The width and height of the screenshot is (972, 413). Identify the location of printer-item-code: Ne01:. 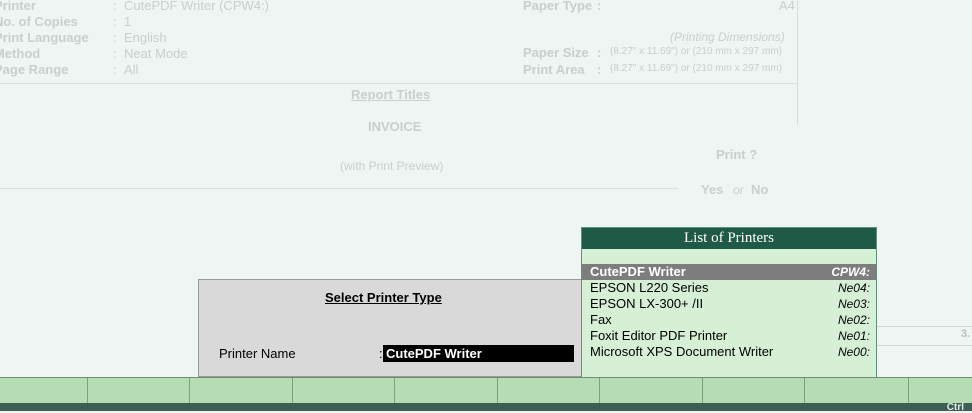
(853, 336).